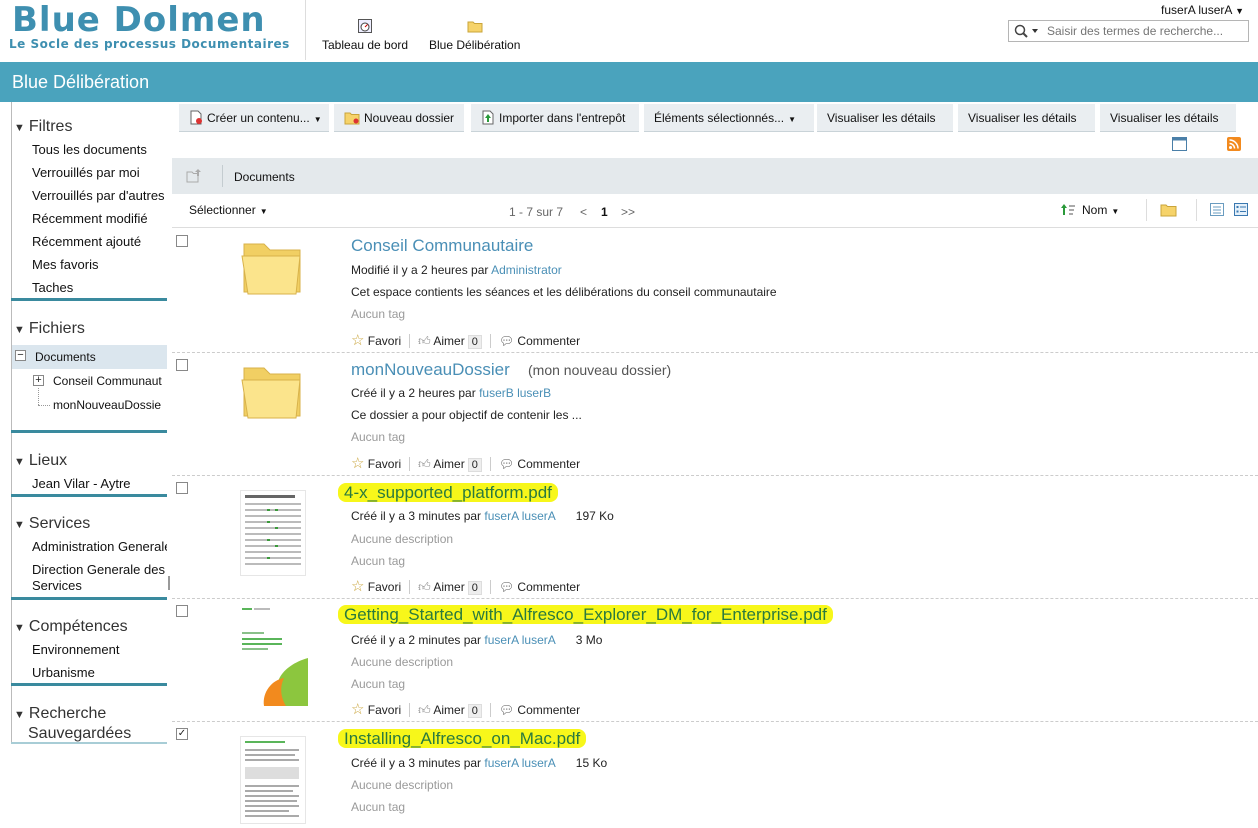 This screenshot has height=828, width=1258. Describe the element at coordinates (195, 175) in the screenshot. I see `folder-up-icon` at that location.